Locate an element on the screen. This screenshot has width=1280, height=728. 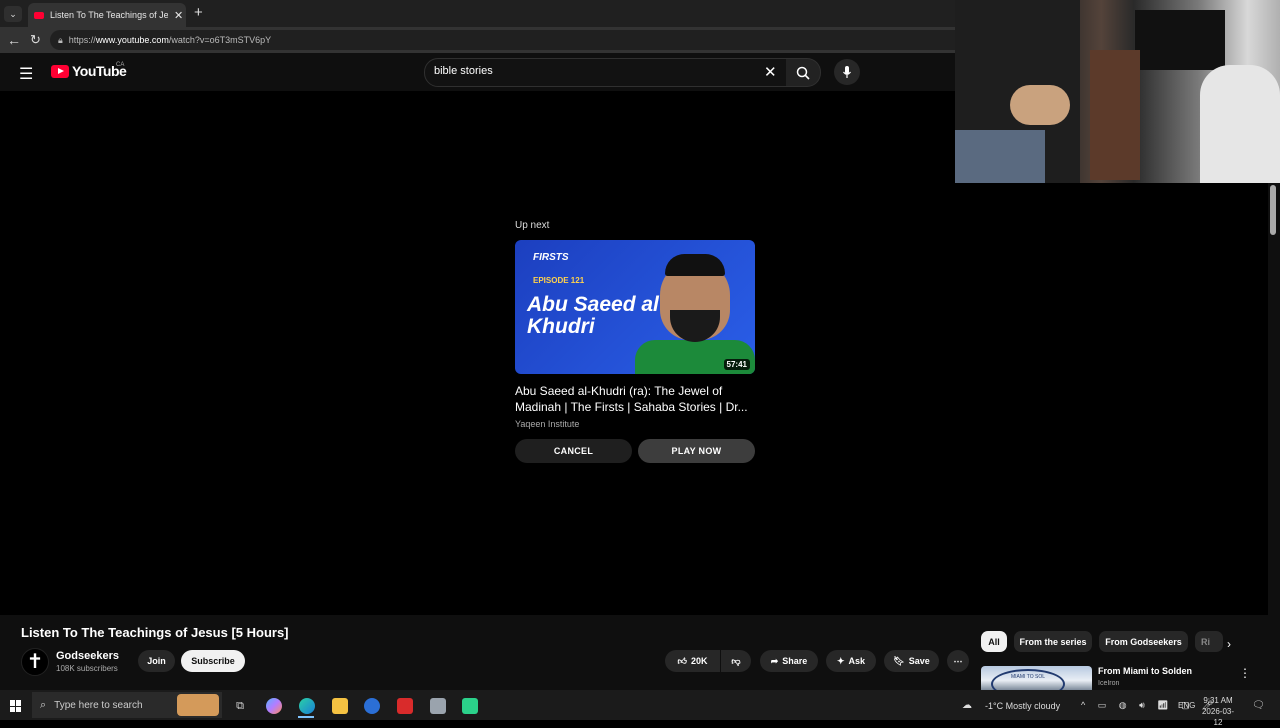
recommended-thumbnail: MIAMI TO SOL is located at coordinates (1036, 678).